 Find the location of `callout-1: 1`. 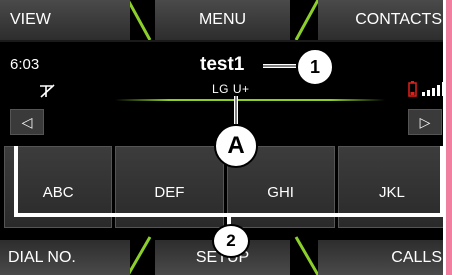

callout-1: 1 is located at coordinates (315, 67).